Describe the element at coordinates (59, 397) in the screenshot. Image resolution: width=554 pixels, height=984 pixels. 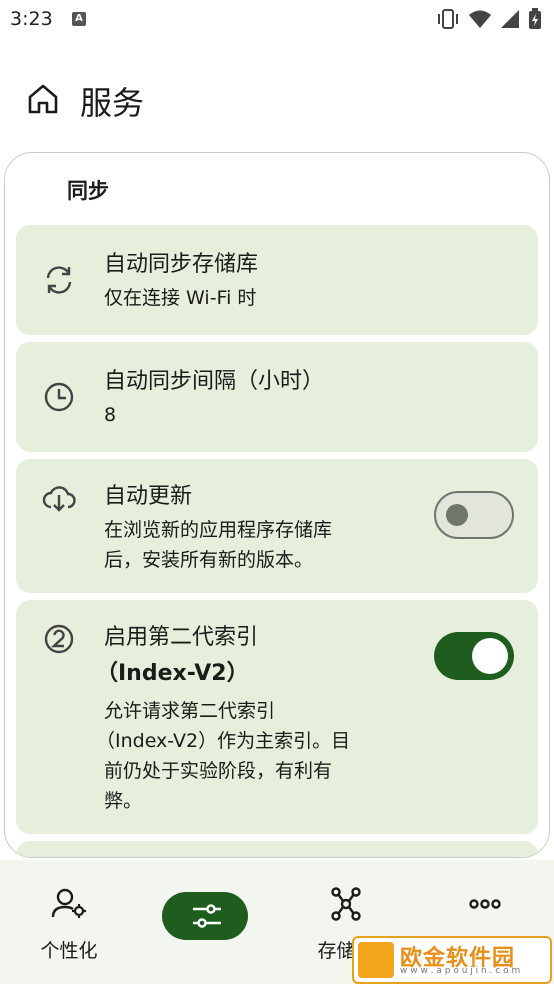
I see `clock-icon` at that location.